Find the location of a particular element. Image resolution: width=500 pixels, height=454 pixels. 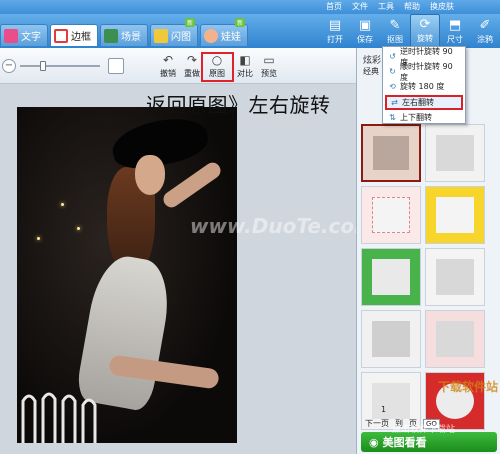

title-bar: 首页 文件 工具 帮助 换皮肤 is located at coordinates (250, 7).